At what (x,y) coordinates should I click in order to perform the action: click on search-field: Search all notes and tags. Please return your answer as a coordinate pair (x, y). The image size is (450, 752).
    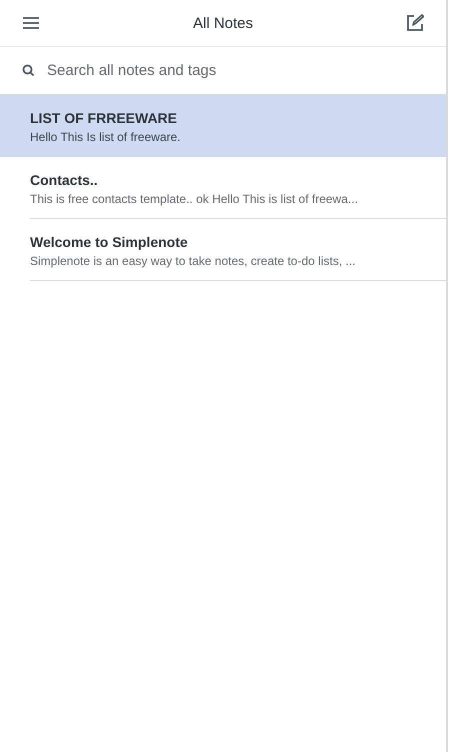
    Looking at the image, I should click on (234, 70).